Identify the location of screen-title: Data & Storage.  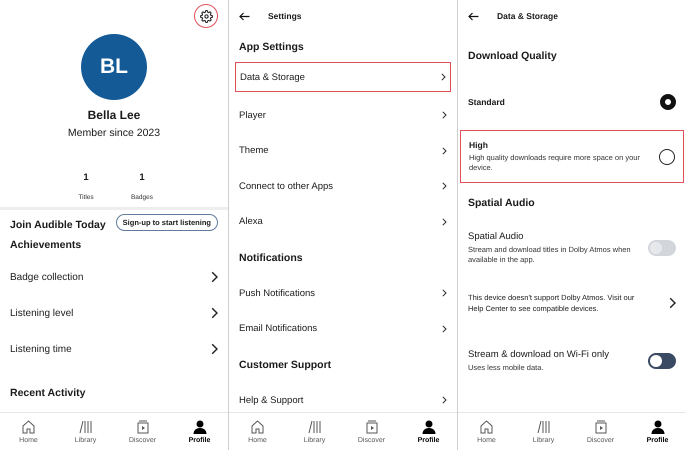
(527, 16).